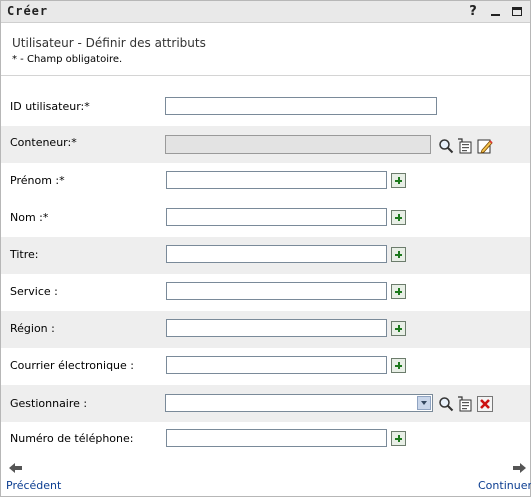 The image size is (531, 497). I want to click on help-button: ?, so click(473, 11).